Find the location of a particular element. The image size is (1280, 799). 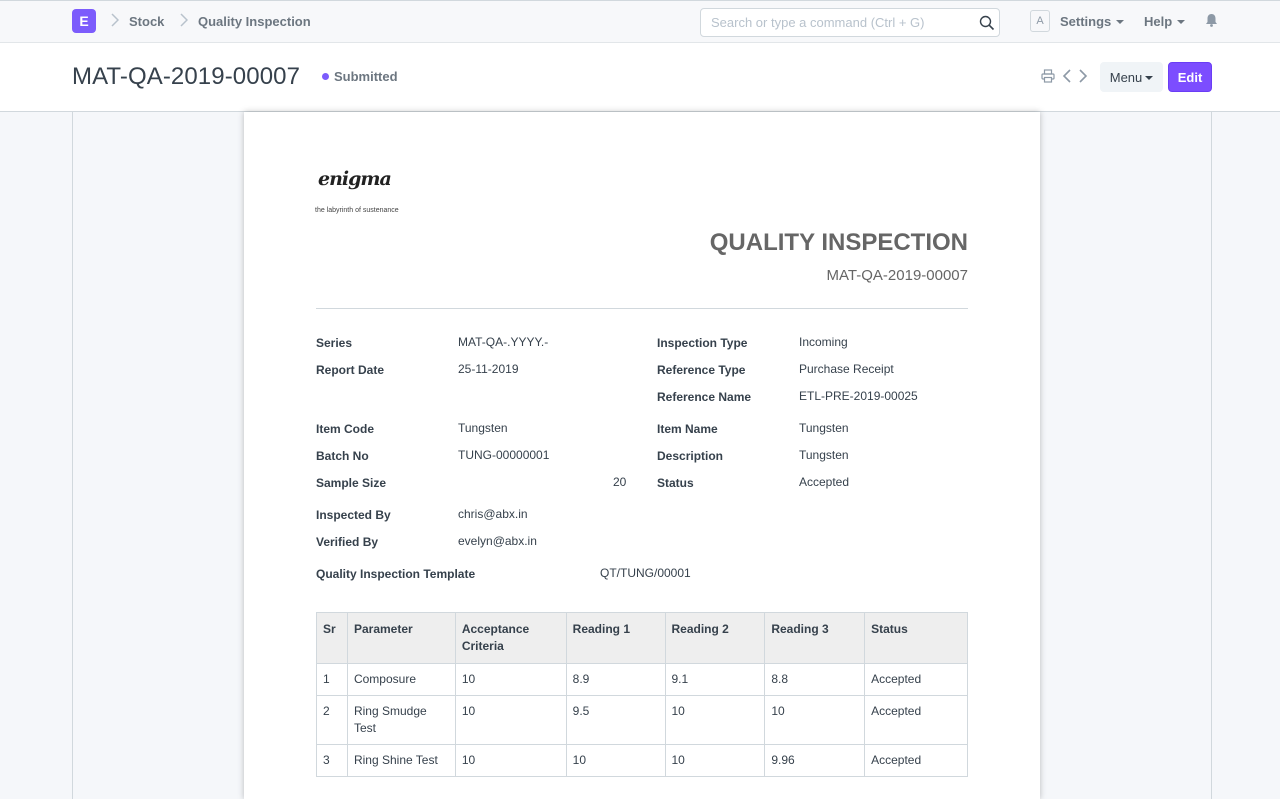

cell-parameter: Ring Shine Test is located at coordinates (401, 760).